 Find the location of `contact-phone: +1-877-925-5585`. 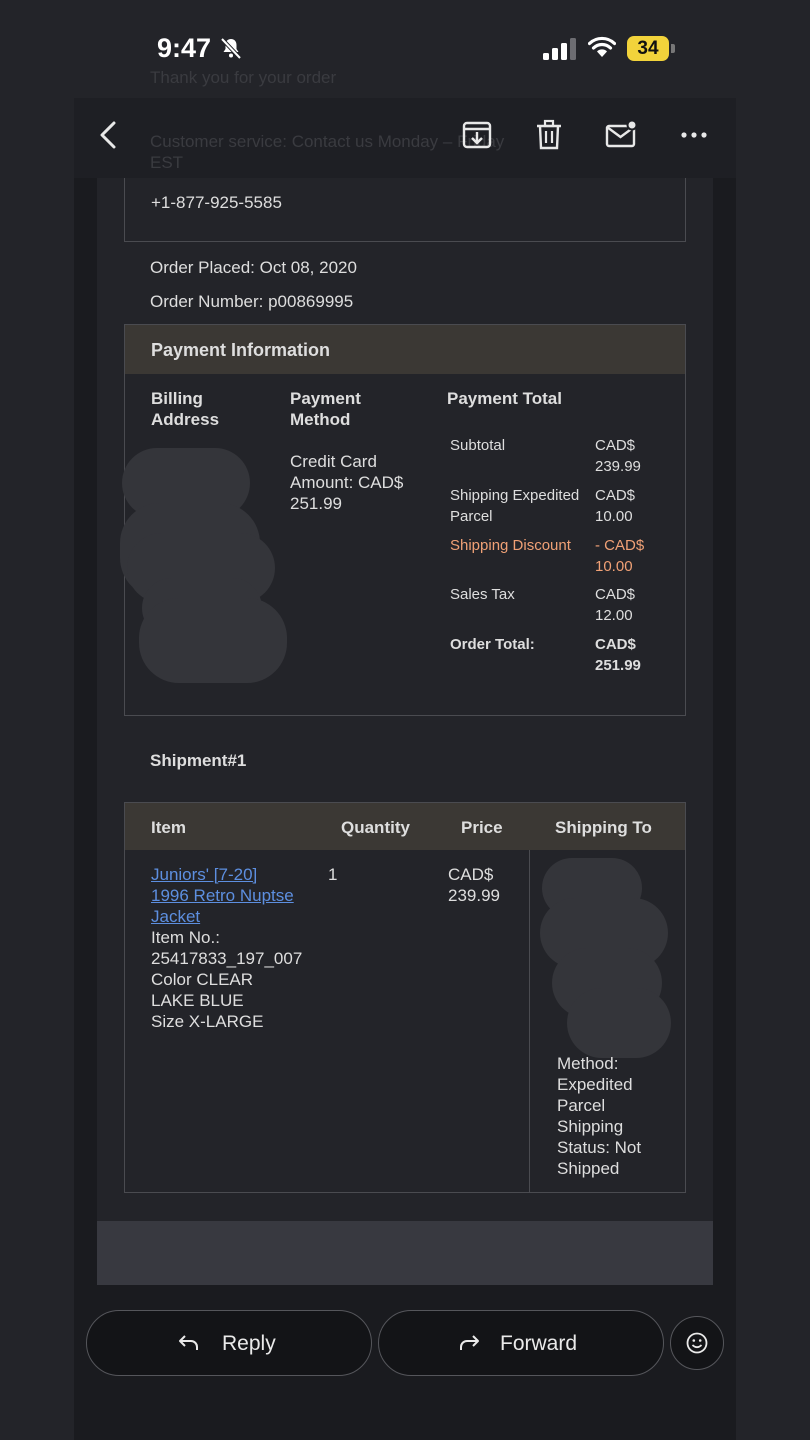

contact-phone: +1-877-925-5585 is located at coordinates (216, 202).